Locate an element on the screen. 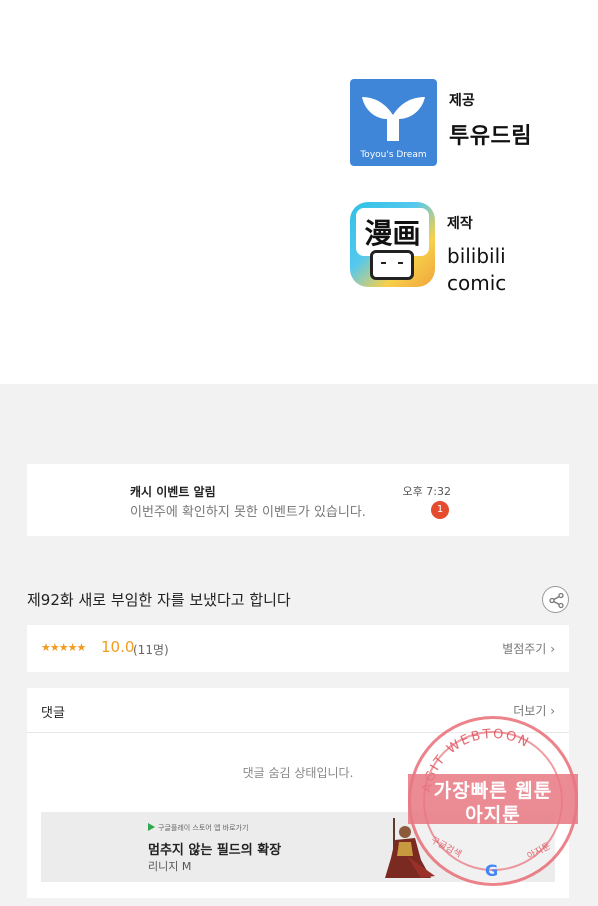 The width and height of the screenshot is (598, 906). credit-name-line: bilibili is located at coordinates (476, 256).